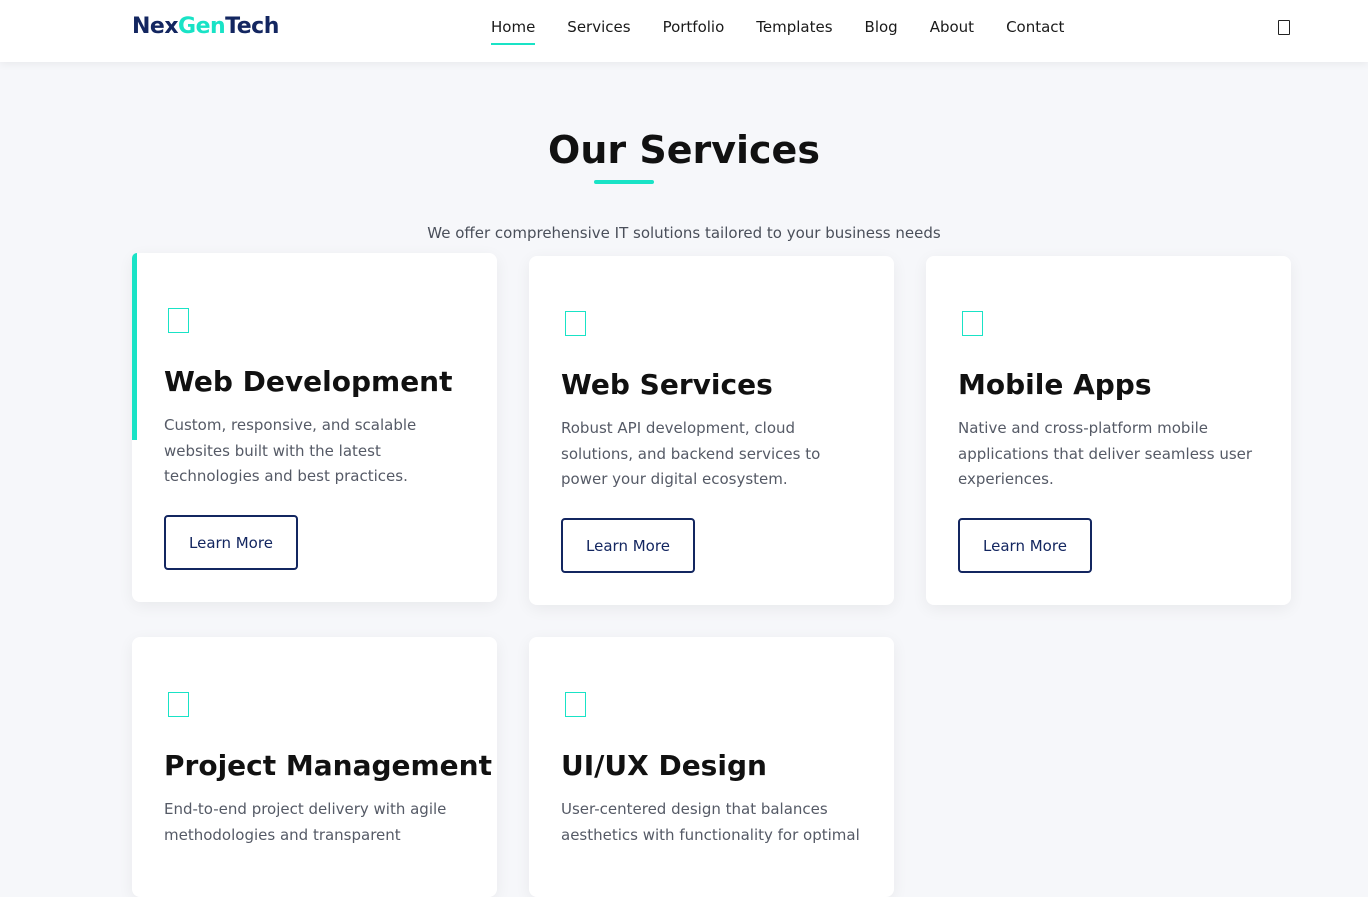 Image resolution: width=1368 pixels, height=897 pixels. Describe the element at coordinates (1284, 27) in the screenshot. I see `theme-toggle-icon` at that location.